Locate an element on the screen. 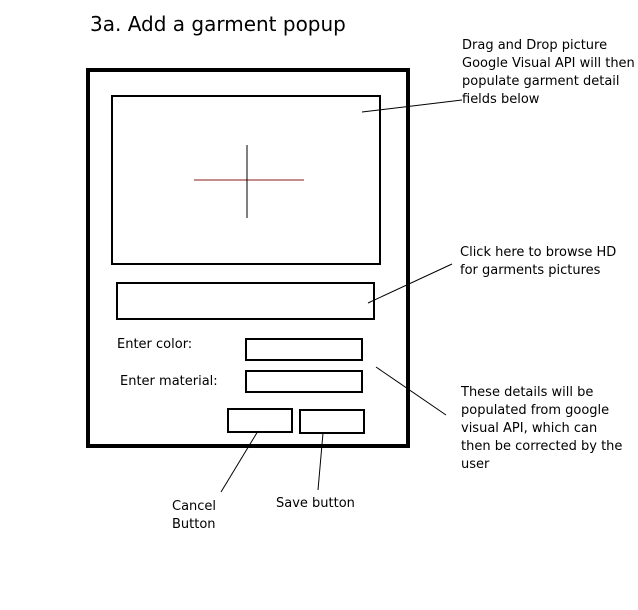 This screenshot has width=638, height=610. cancel-annotation: Cancel Button is located at coordinates (194, 515).